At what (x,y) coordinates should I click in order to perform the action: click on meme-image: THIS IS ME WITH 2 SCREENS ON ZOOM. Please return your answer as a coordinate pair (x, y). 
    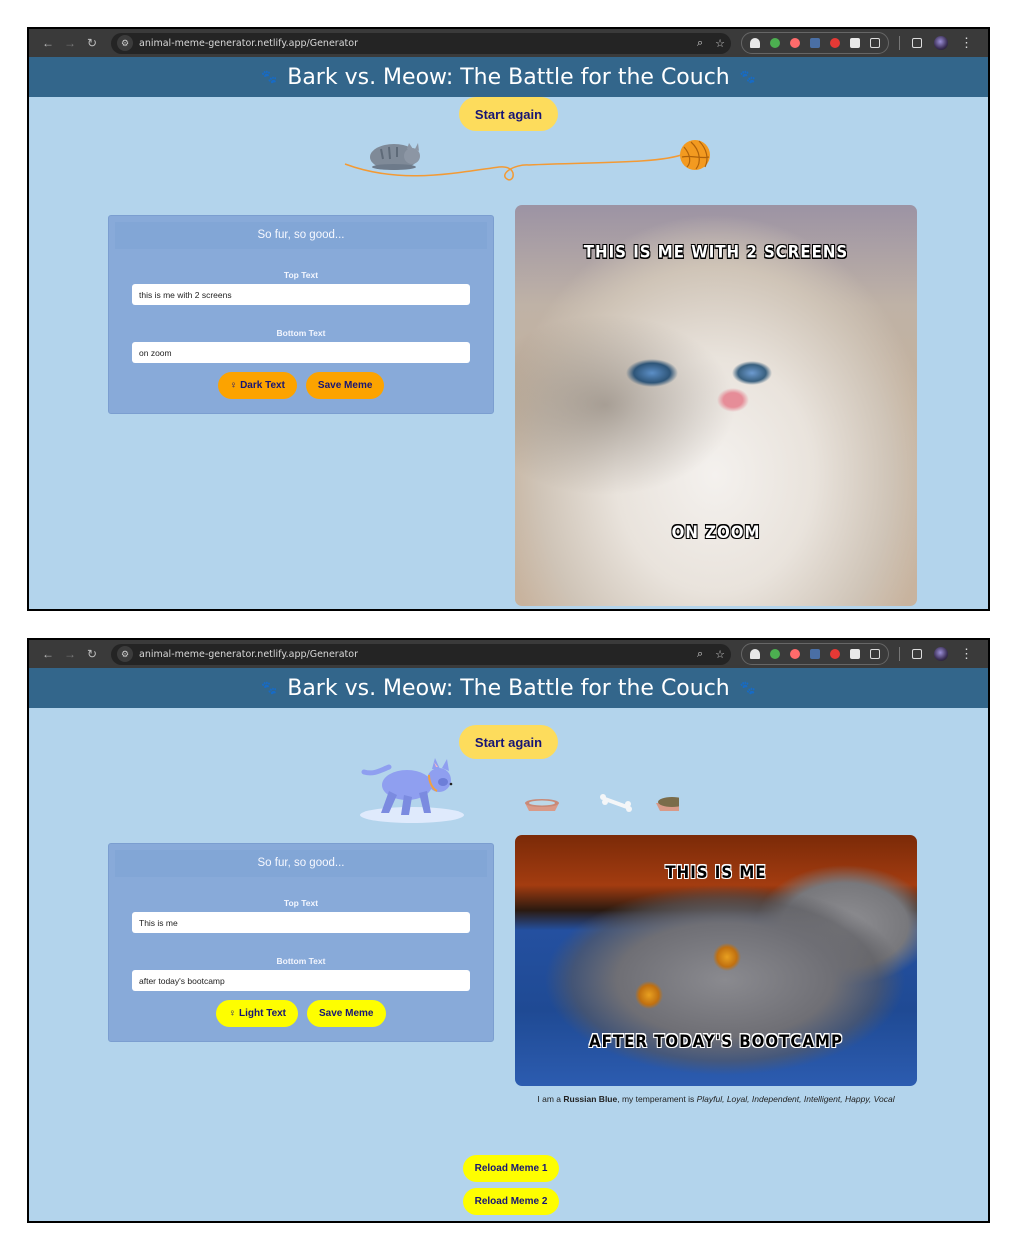
    Looking at the image, I should click on (716, 405).